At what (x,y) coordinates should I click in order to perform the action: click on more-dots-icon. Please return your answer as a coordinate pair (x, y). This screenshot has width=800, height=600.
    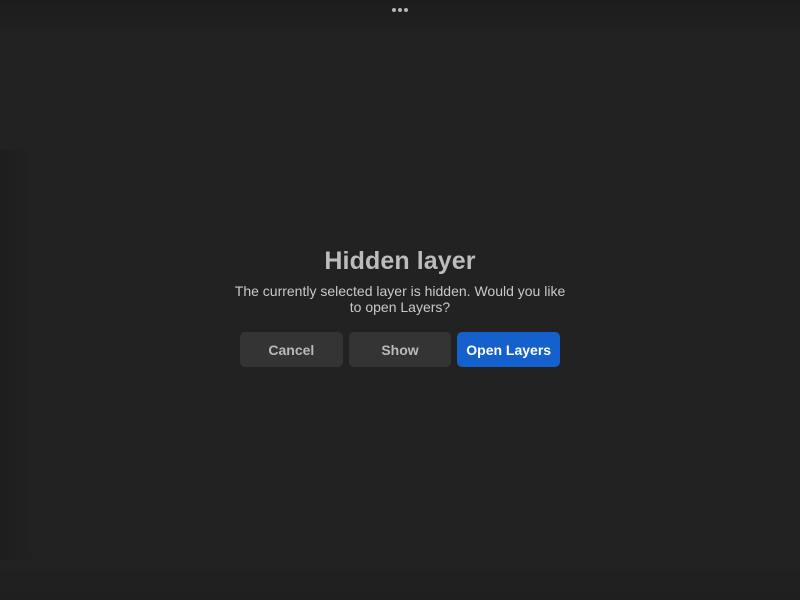
    Looking at the image, I should click on (400, 10).